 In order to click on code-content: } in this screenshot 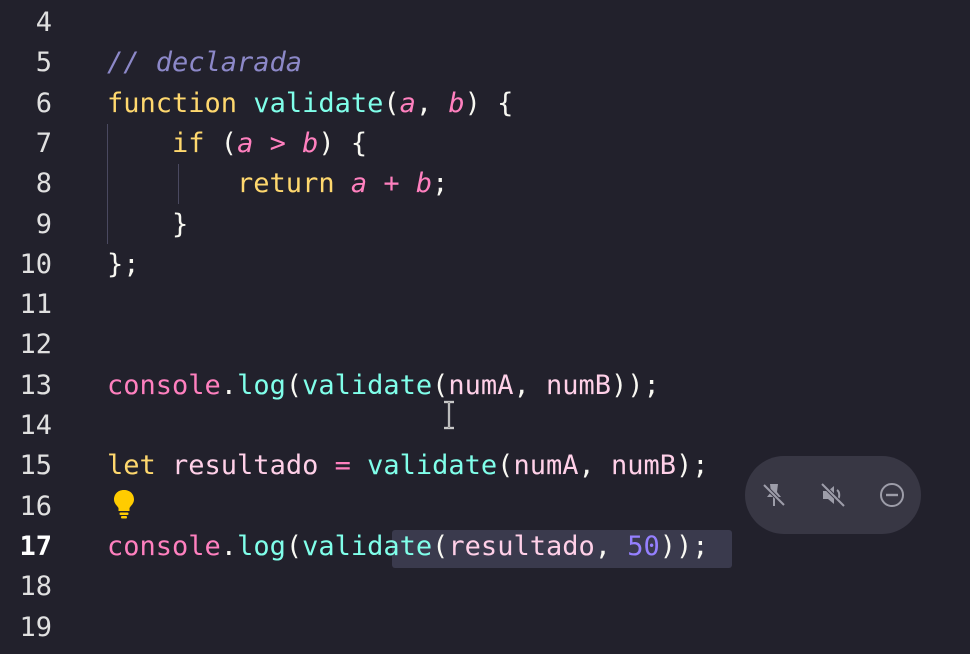, I will do `click(147, 225)`.